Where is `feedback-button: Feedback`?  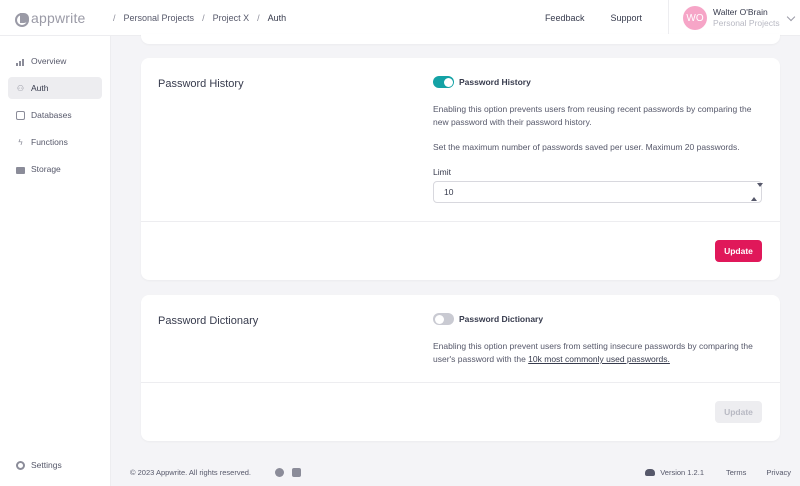
feedback-button: Feedback is located at coordinates (565, 18).